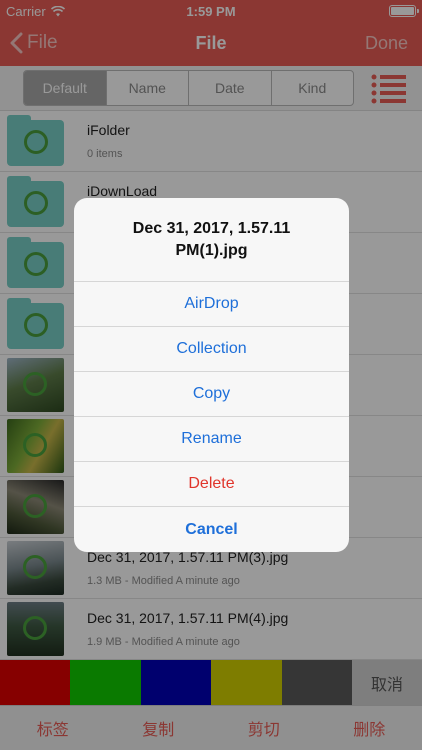  What do you see at coordinates (211, 439) in the screenshot?
I see `rename-button: Rename` at bounding box center [211, 439].